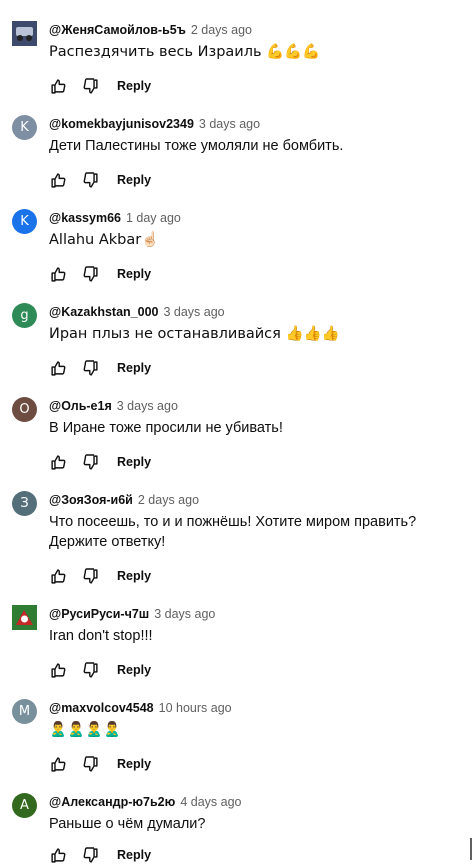  I want to click on scrollbar-thumb, so click(471, 849).